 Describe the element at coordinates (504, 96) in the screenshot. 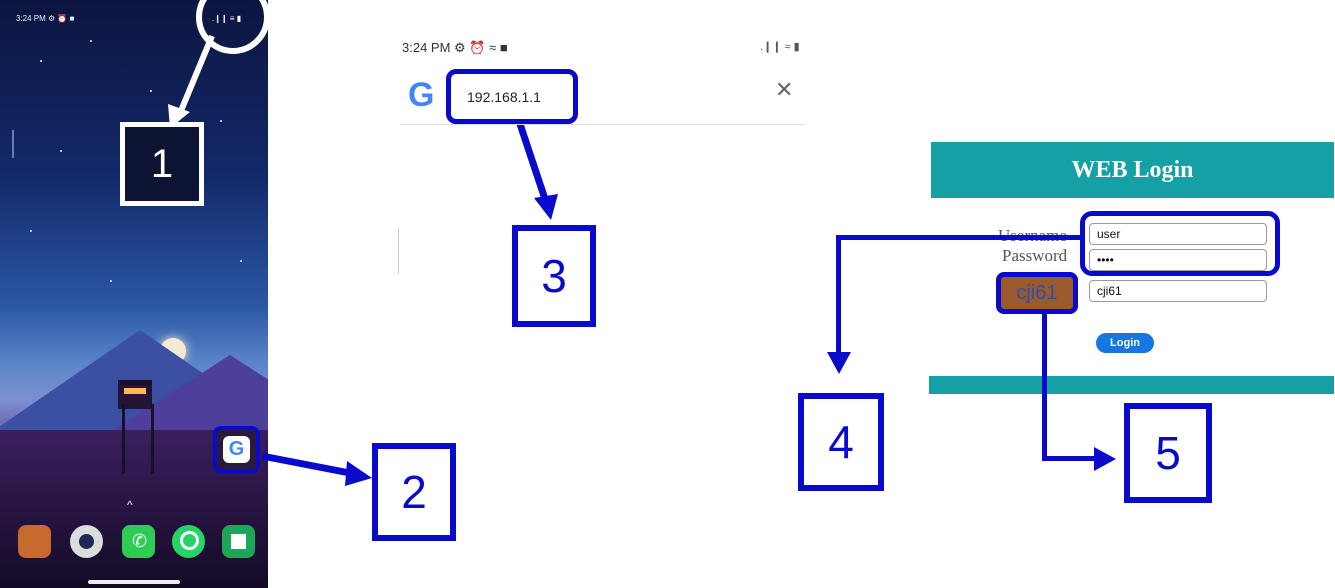

I see `url-text: 192.168.1.1` at that location.